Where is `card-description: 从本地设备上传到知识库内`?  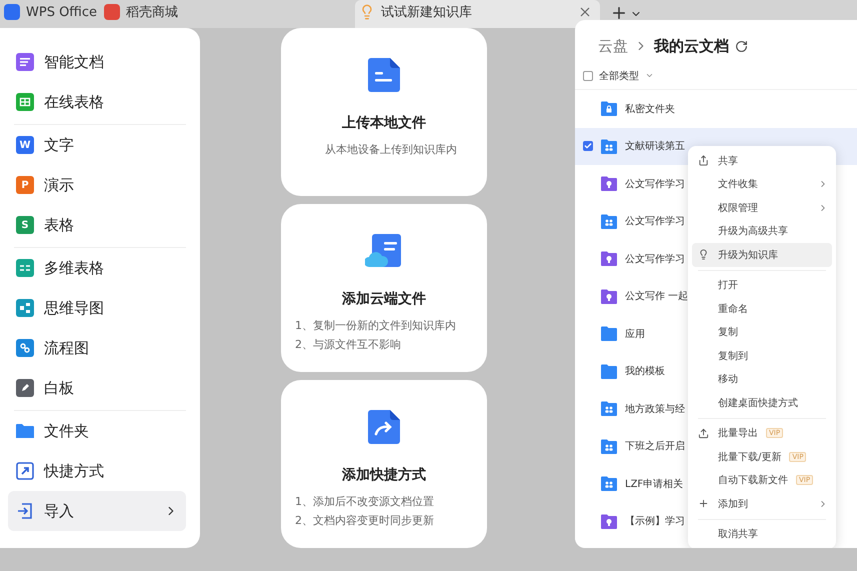 card-description: 从本地设备上传到知识库内 is located at coordinates (390, 150).